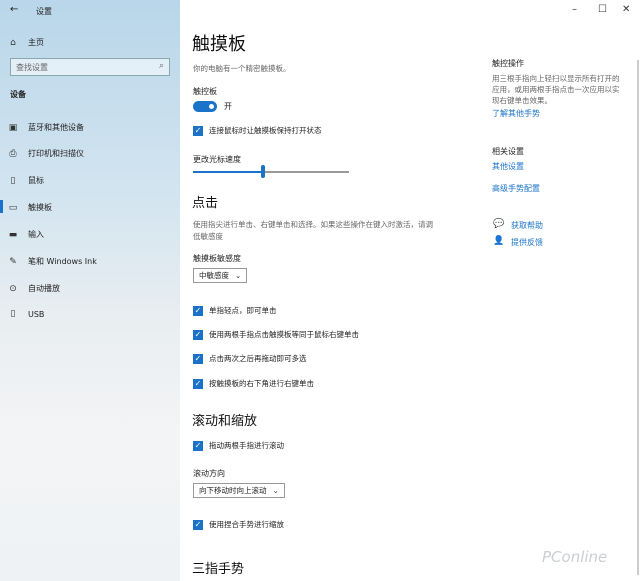 The width and height of the screenshot is (641, 581). Describe the element at coordinates (575, 557) in the screenshot. I see `watermark-logo: PConline` at that location.